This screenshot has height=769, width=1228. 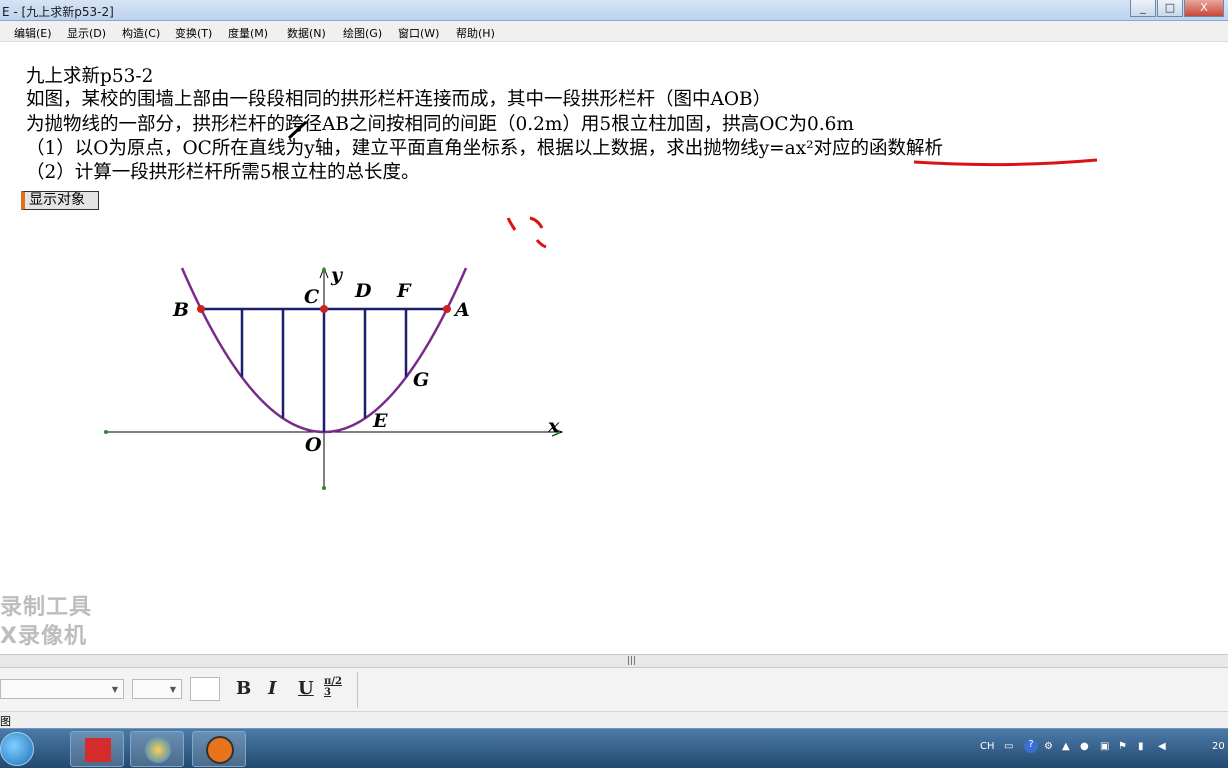 I want to click on y-axis-handle, so click(x=324, y=270).